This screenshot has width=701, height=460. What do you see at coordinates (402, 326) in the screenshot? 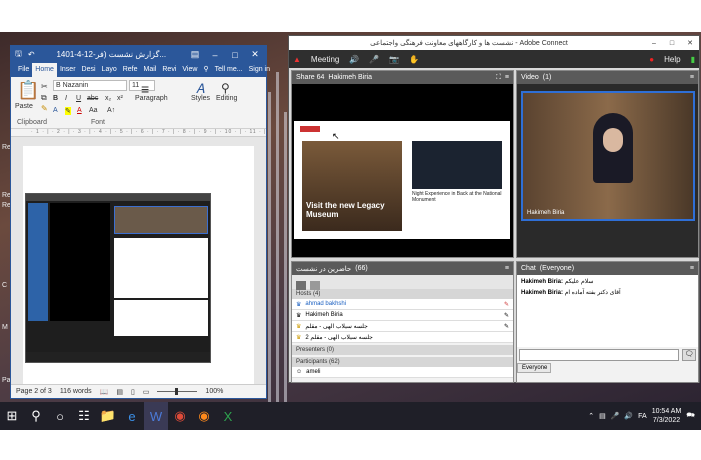
I see `attendee-row: ♛ جلسه سیلاب الهی - مقلم ✎` at bounding box center [402, 326].